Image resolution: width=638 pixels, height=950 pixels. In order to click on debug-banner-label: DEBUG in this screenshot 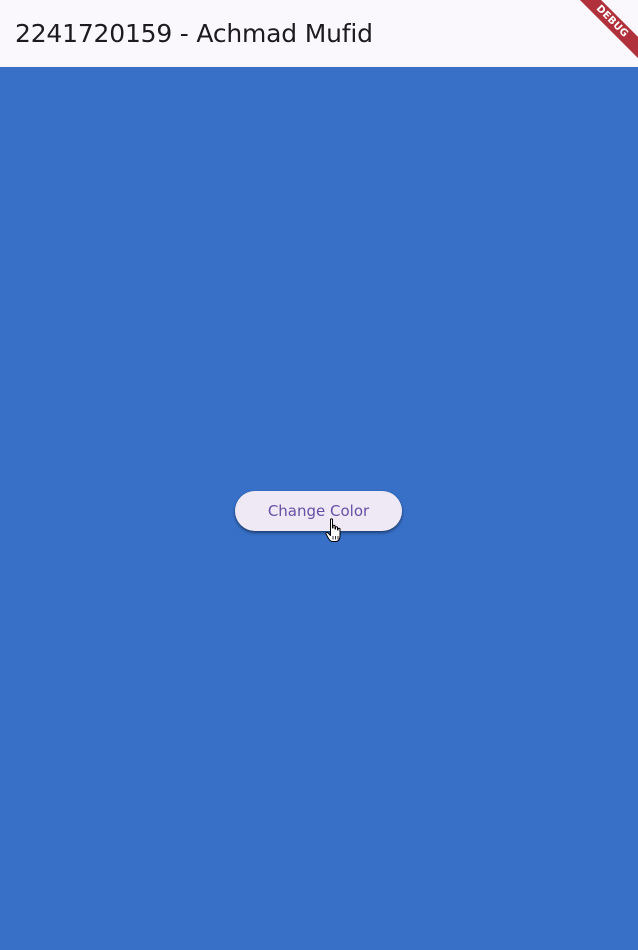, I will do `click(604, 31)`.